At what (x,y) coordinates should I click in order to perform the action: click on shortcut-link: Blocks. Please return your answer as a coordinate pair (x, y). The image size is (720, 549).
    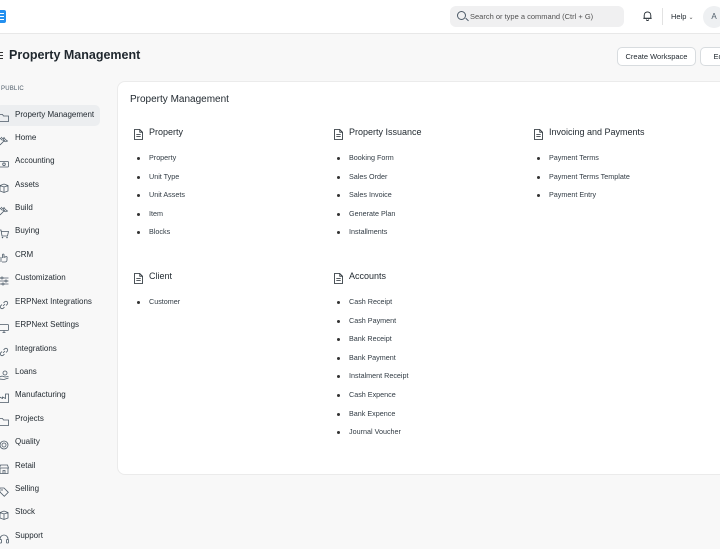
    Looking at the image, I should click on (229, 235).